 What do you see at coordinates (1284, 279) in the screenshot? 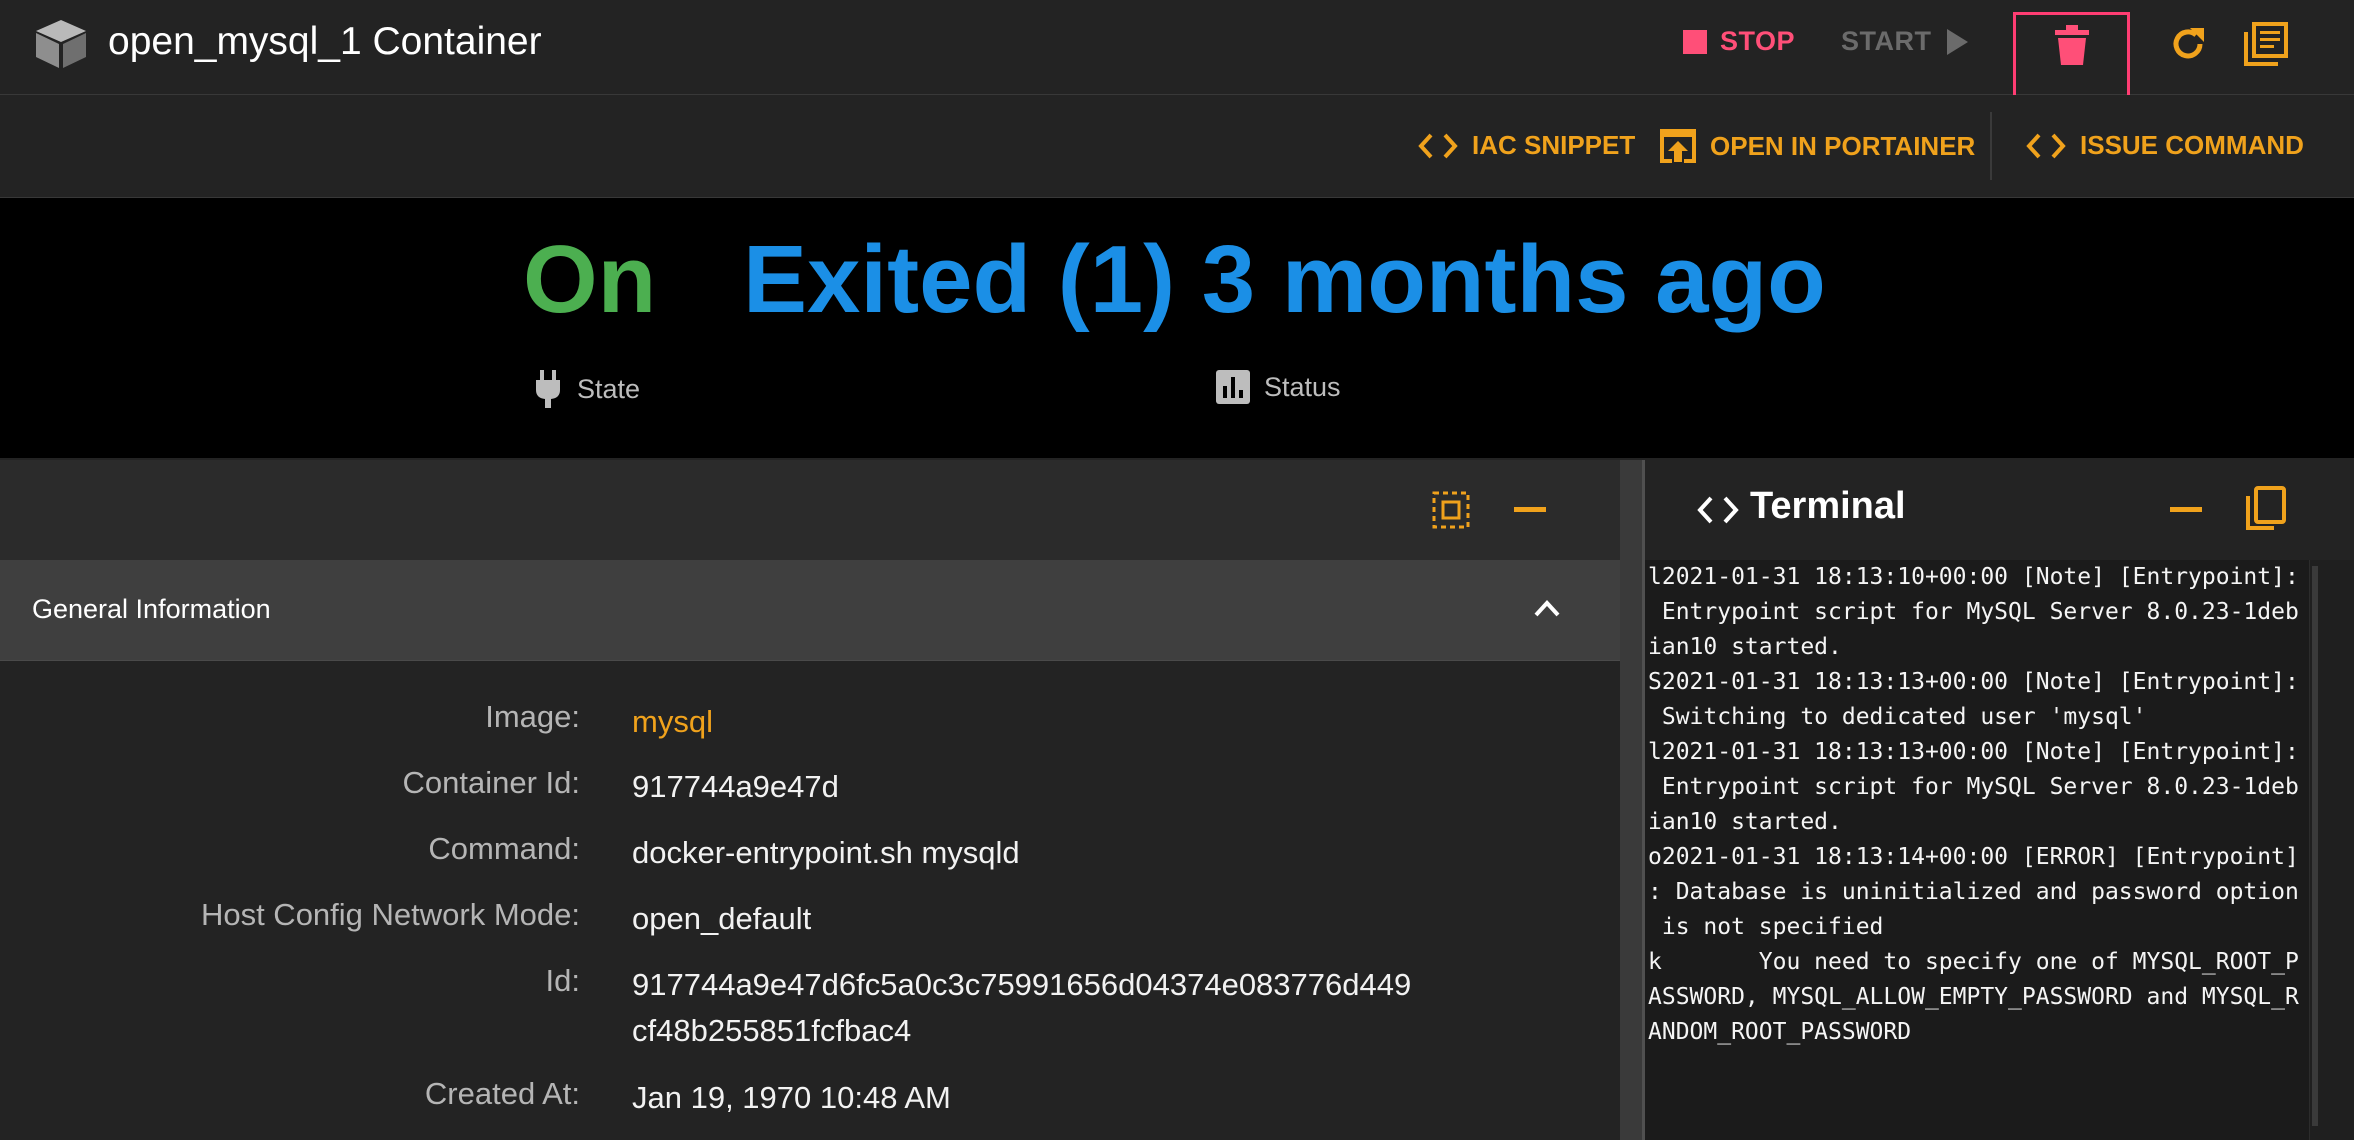
I see `status-value: Exited (1) 3 months ago` at bounding box center [1284, 279].